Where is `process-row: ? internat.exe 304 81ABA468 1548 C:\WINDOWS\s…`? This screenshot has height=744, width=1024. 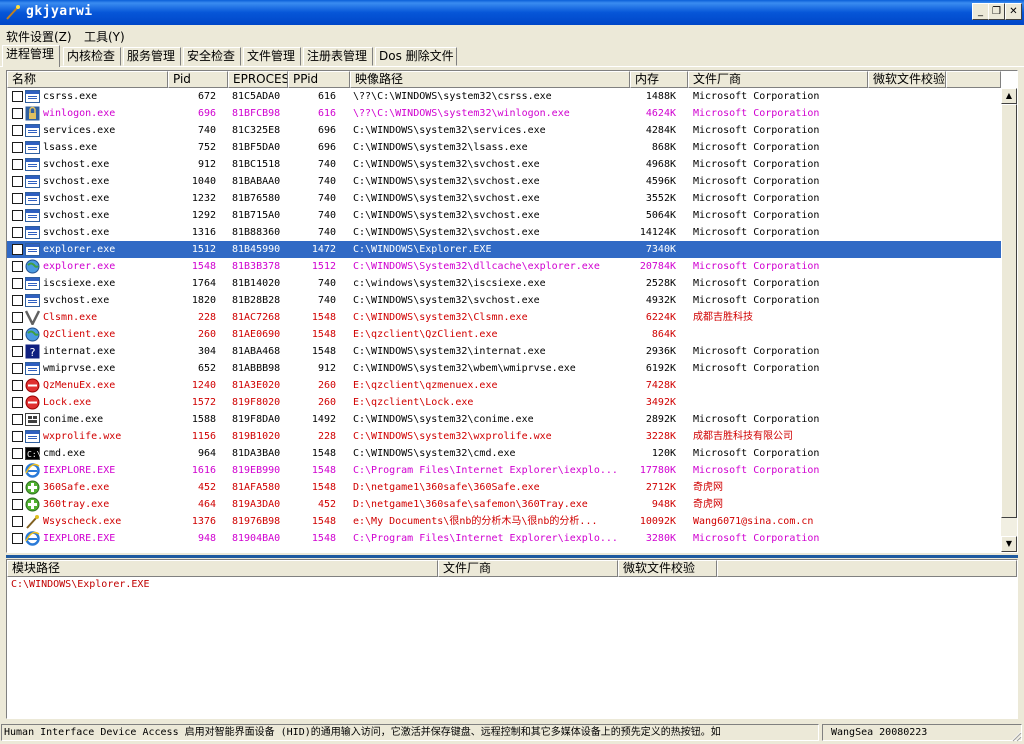
process-row: ? internat.exe 304 81ABA468 1548 C:\WINDOWS\s… is located at coordinates (504, 351).